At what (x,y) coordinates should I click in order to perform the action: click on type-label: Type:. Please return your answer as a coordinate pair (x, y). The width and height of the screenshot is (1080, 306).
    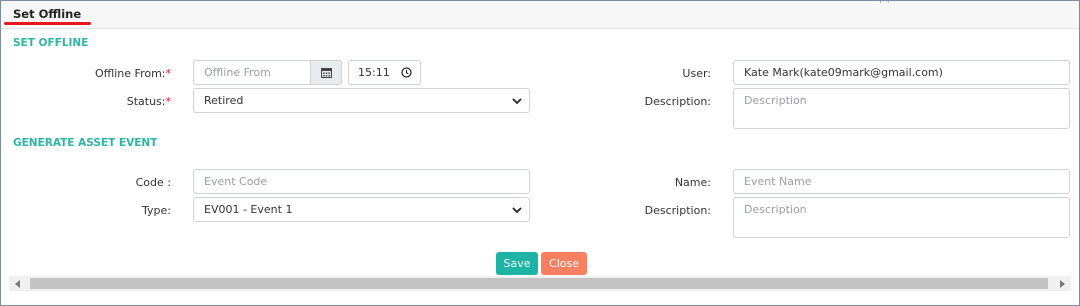
    Looking at the image, I should click on (156, 210).